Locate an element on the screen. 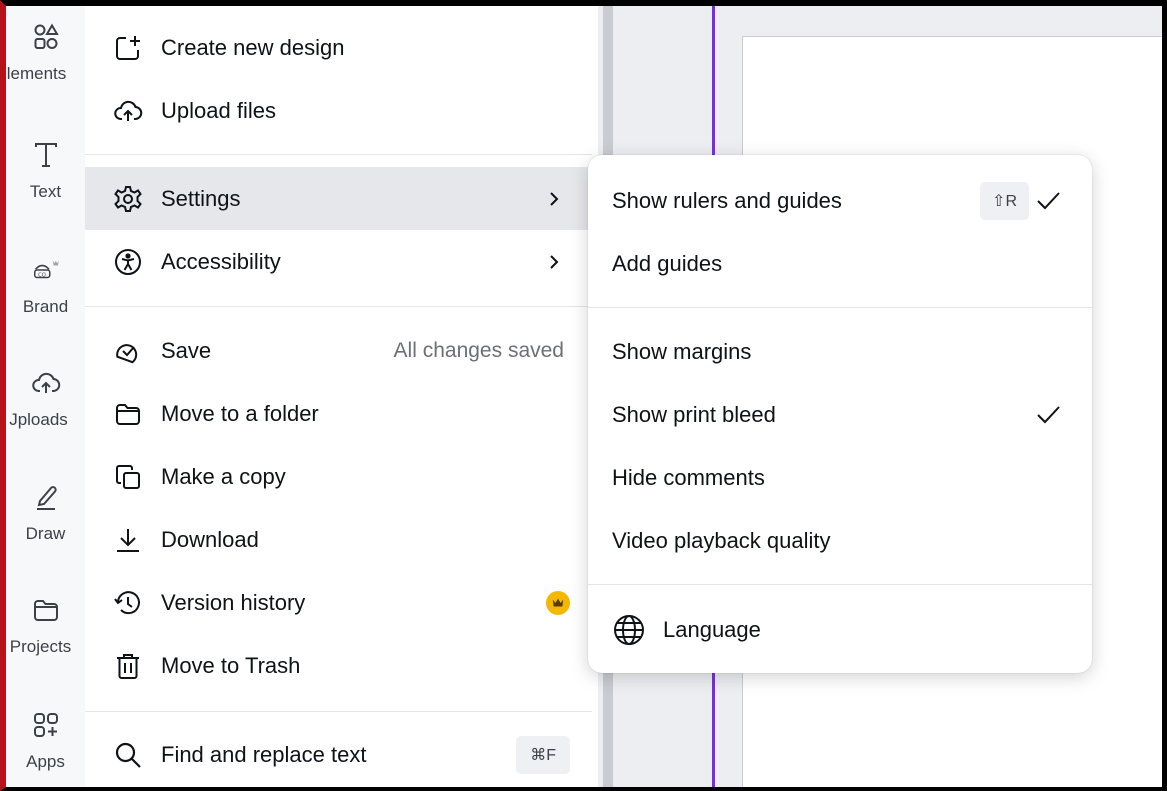 The image size is (1167, 791). rail-item-elements: lements is located at coordinates (45, 64).